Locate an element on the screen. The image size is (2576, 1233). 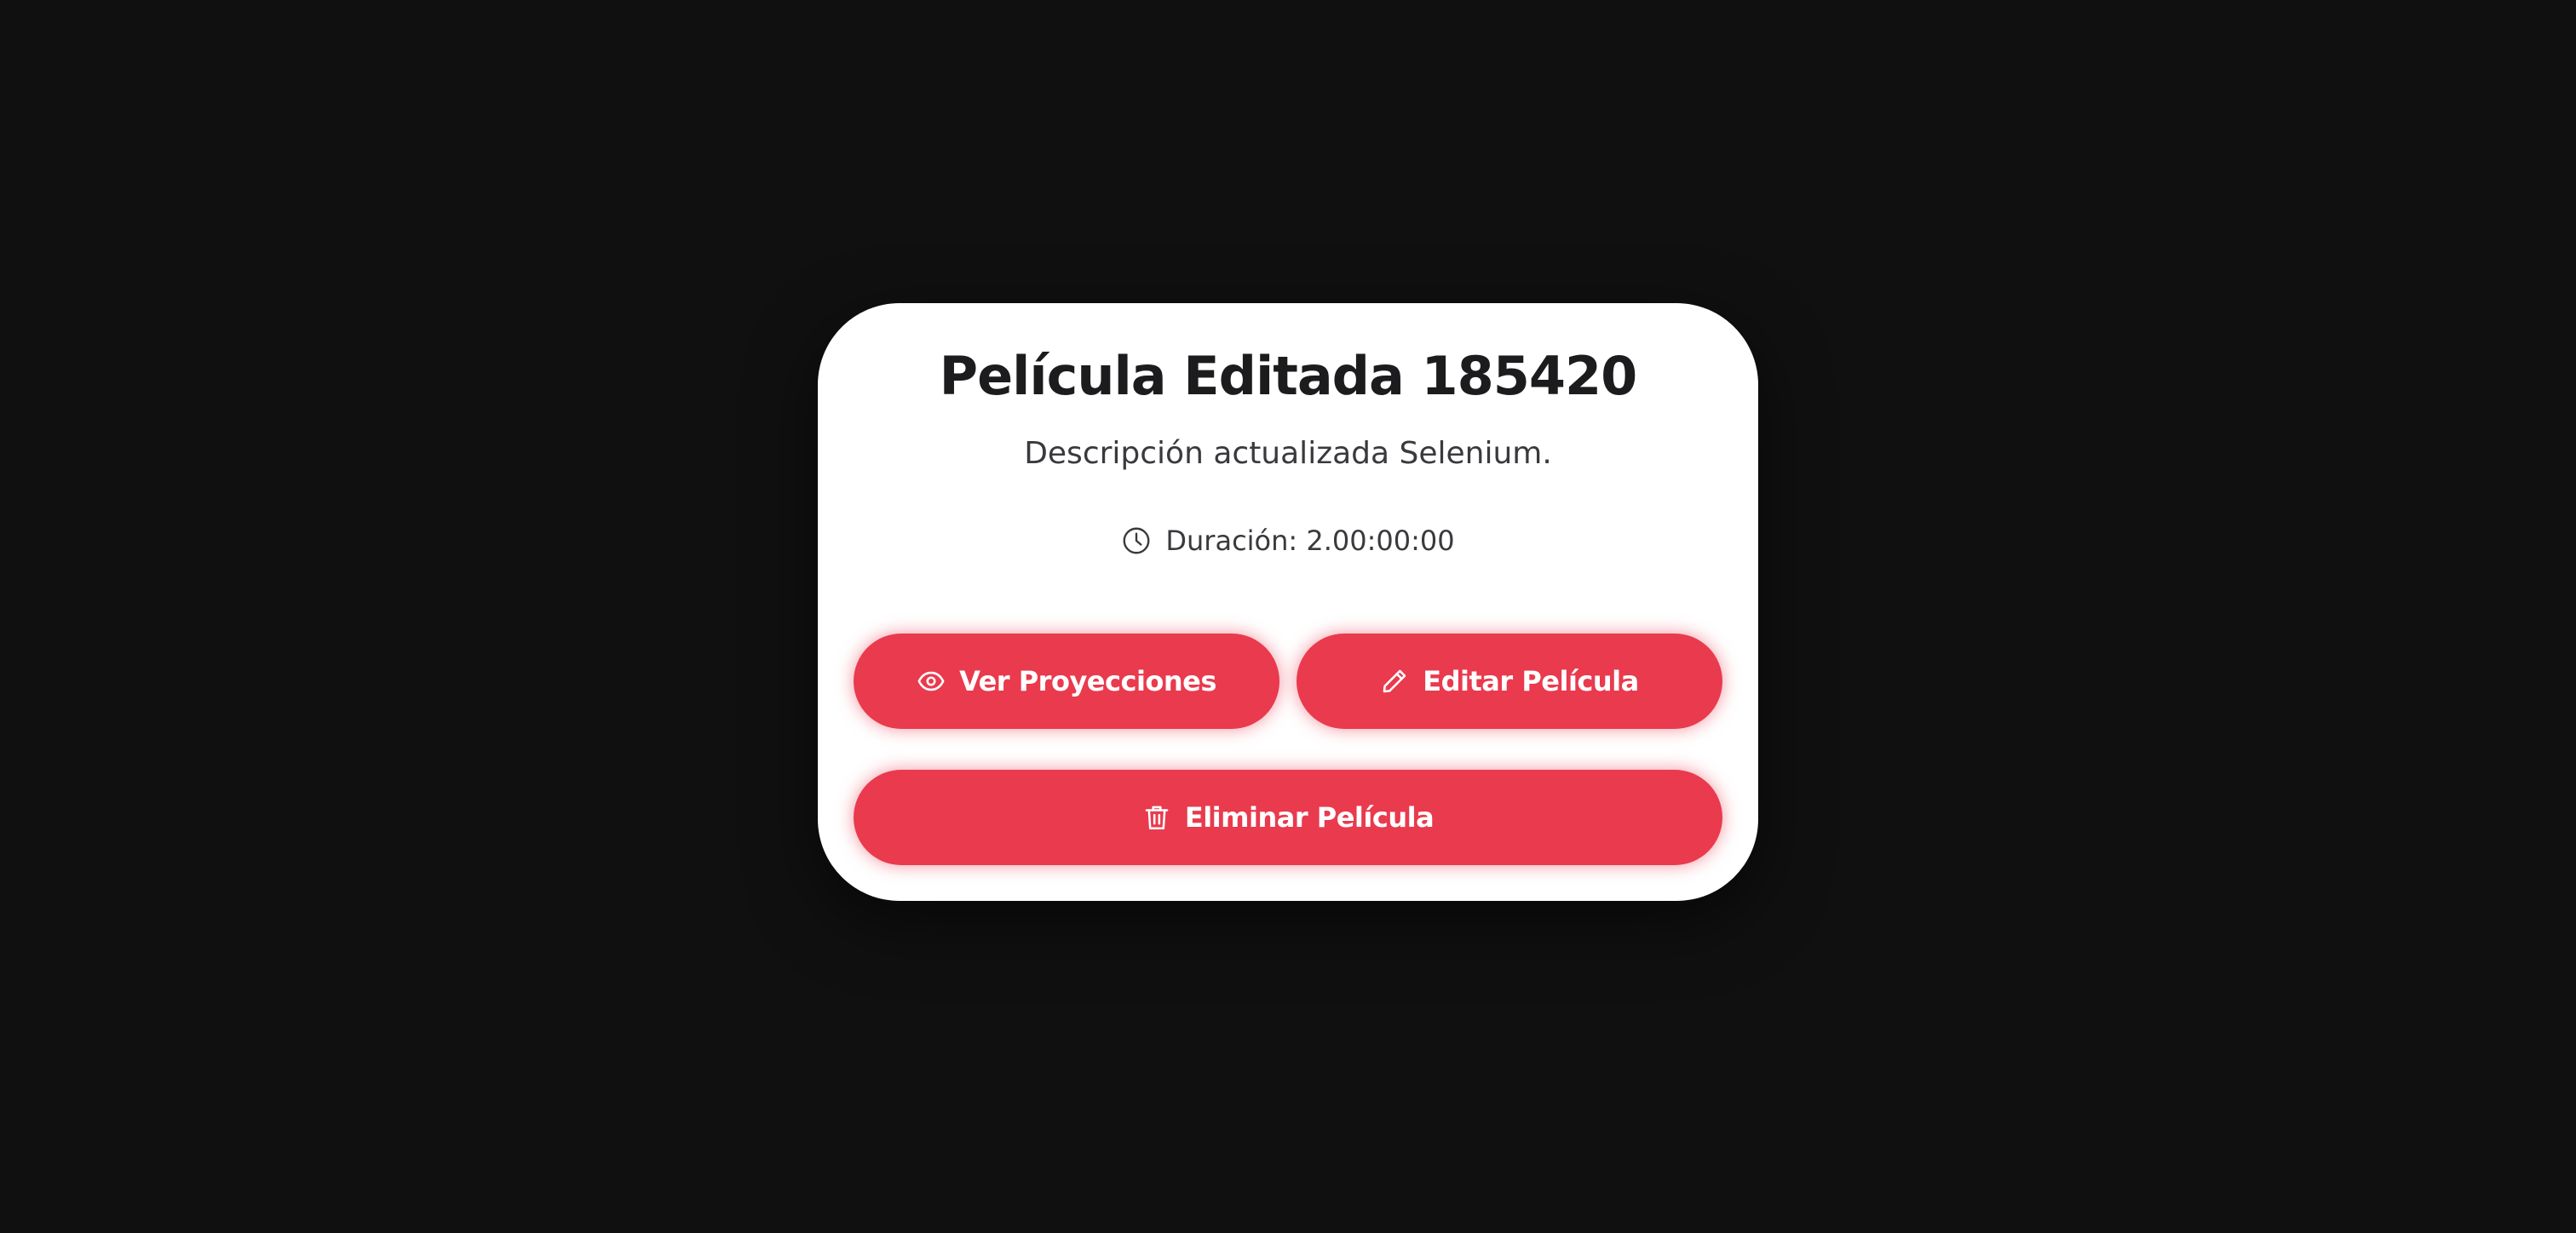
duration-text: Duración: 2.00:00:00 is located at coordinates (1310, 541).